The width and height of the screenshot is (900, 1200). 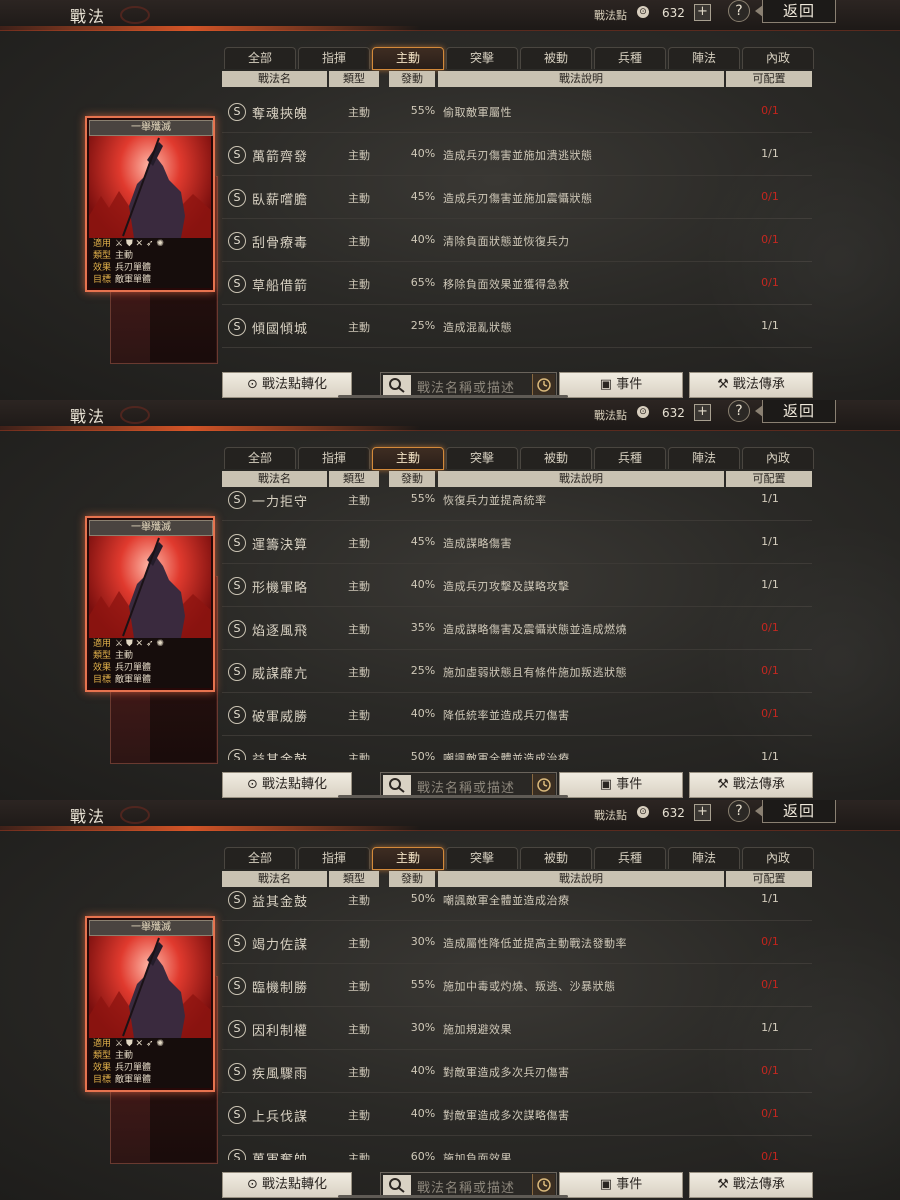 What do you see at coordinates (517, 154) in the screenshot?
I see `skill-row: S 萬箭齊發 主動 40% 造成兵刃傷害並施加潰逃狀態 1/1` at bounding box center [517, 154].